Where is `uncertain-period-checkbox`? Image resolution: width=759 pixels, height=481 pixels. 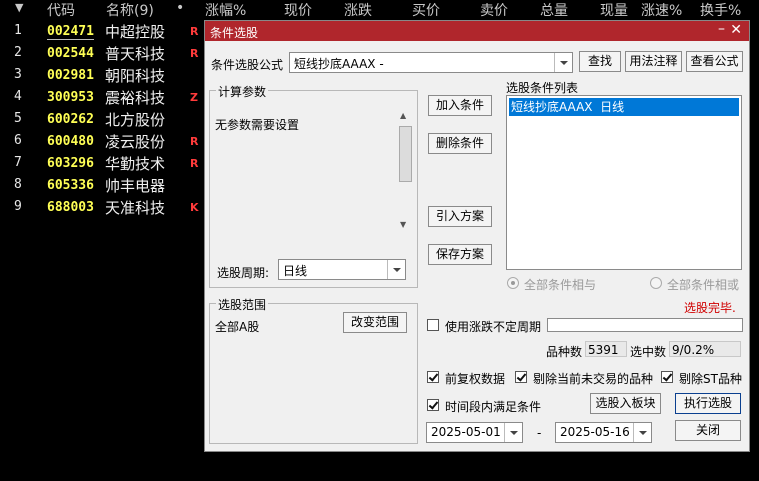 uncertain-period-checkbox is located at coordinates (433, 325).